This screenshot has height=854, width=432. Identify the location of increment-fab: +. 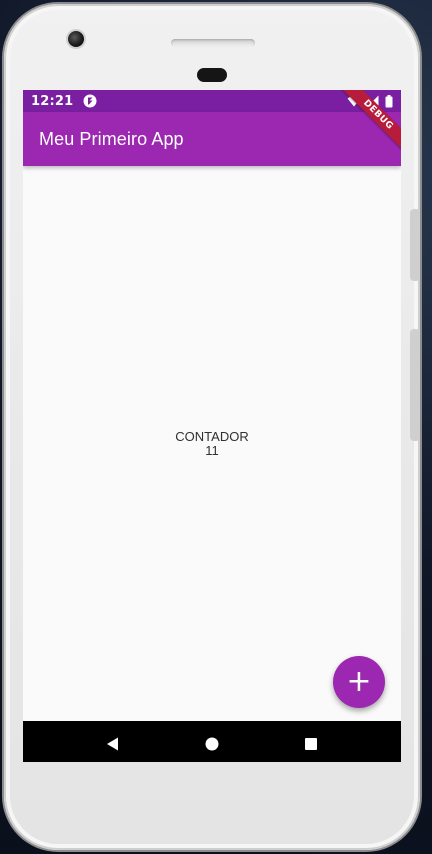
(359, 682).